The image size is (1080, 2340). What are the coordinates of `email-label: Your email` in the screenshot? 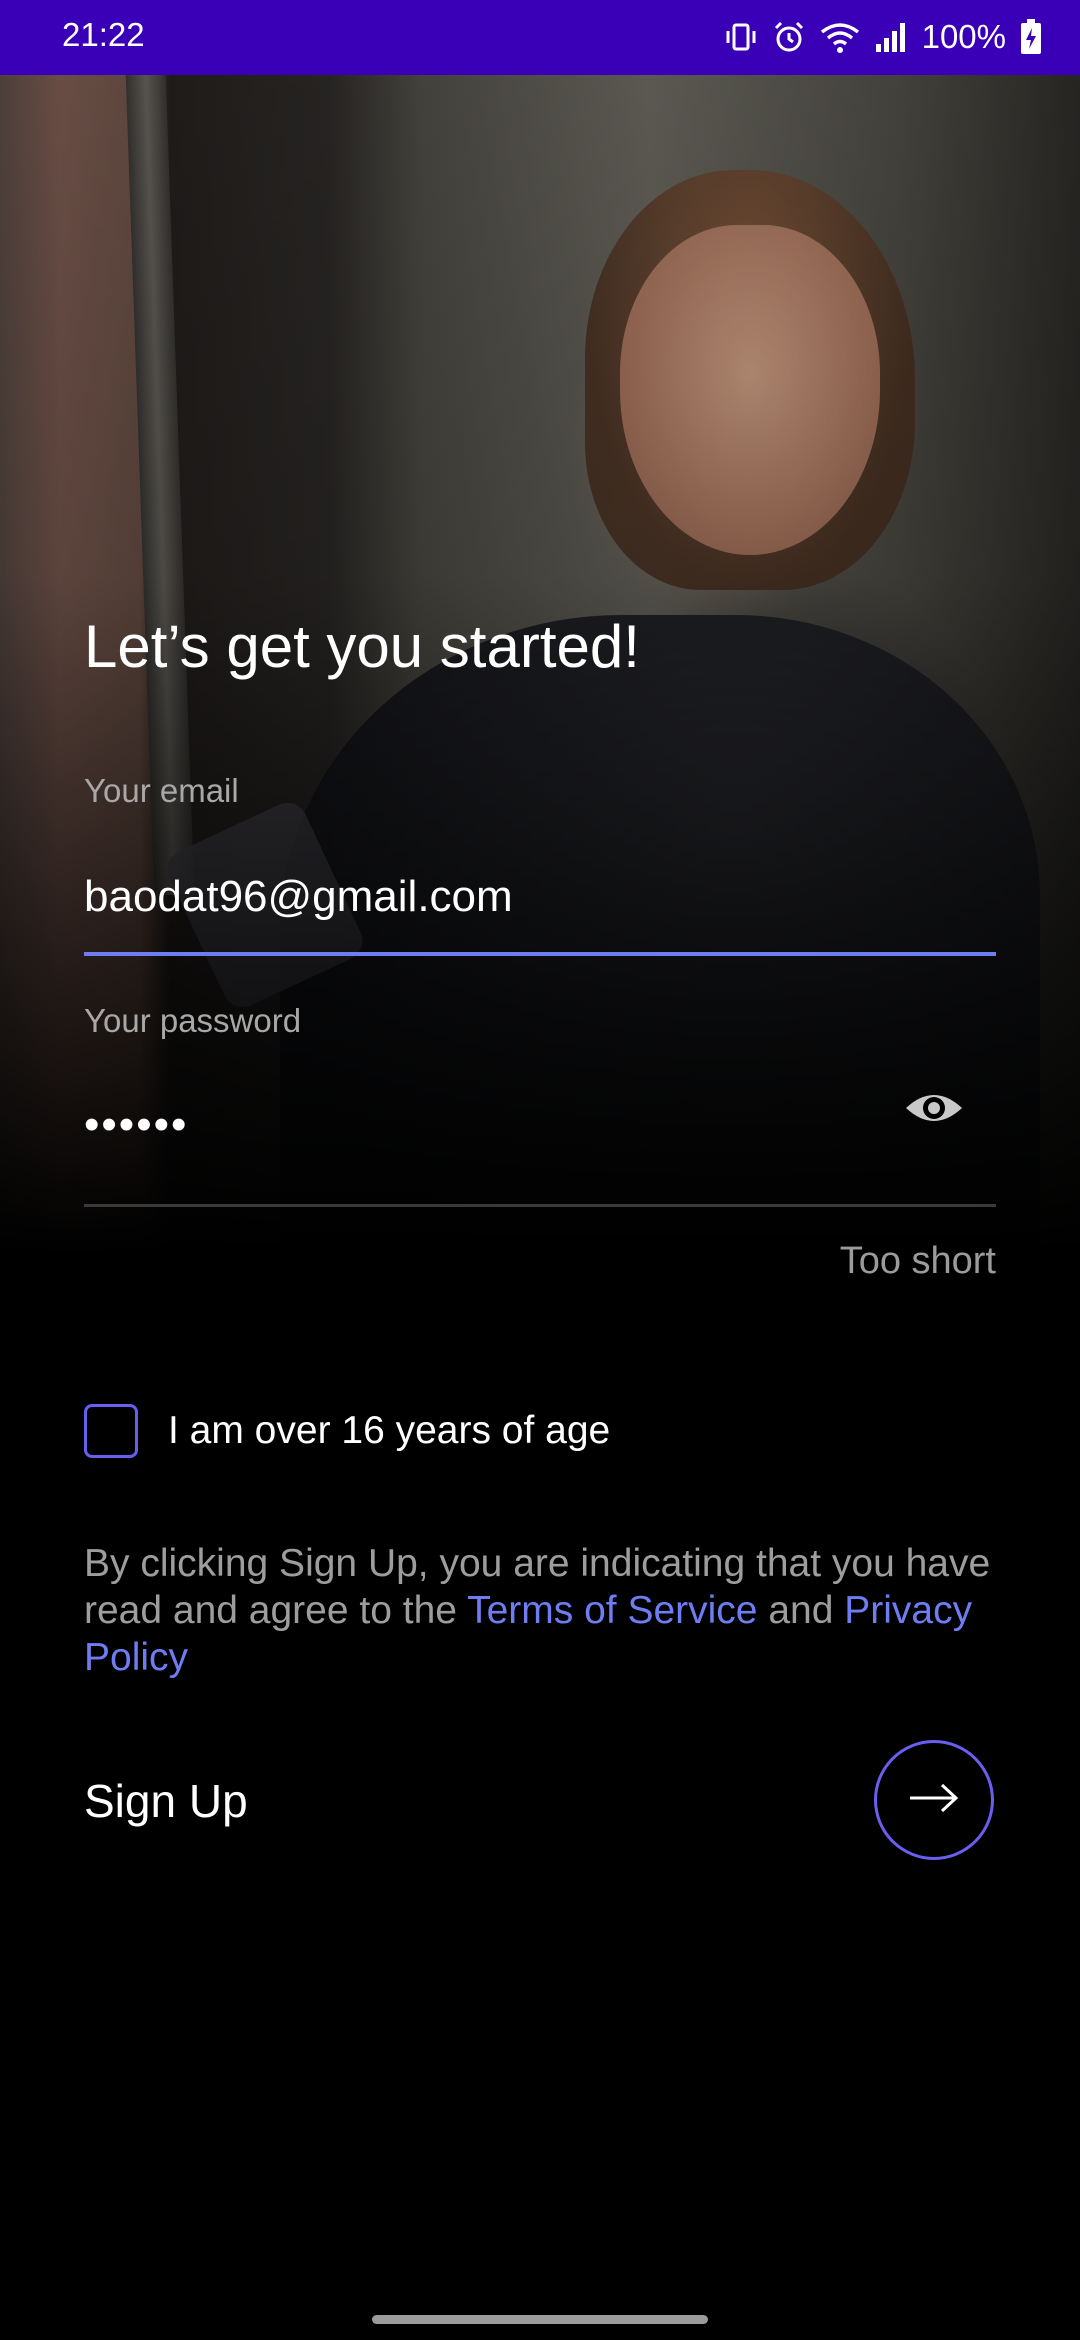 It's located at (161, 790).